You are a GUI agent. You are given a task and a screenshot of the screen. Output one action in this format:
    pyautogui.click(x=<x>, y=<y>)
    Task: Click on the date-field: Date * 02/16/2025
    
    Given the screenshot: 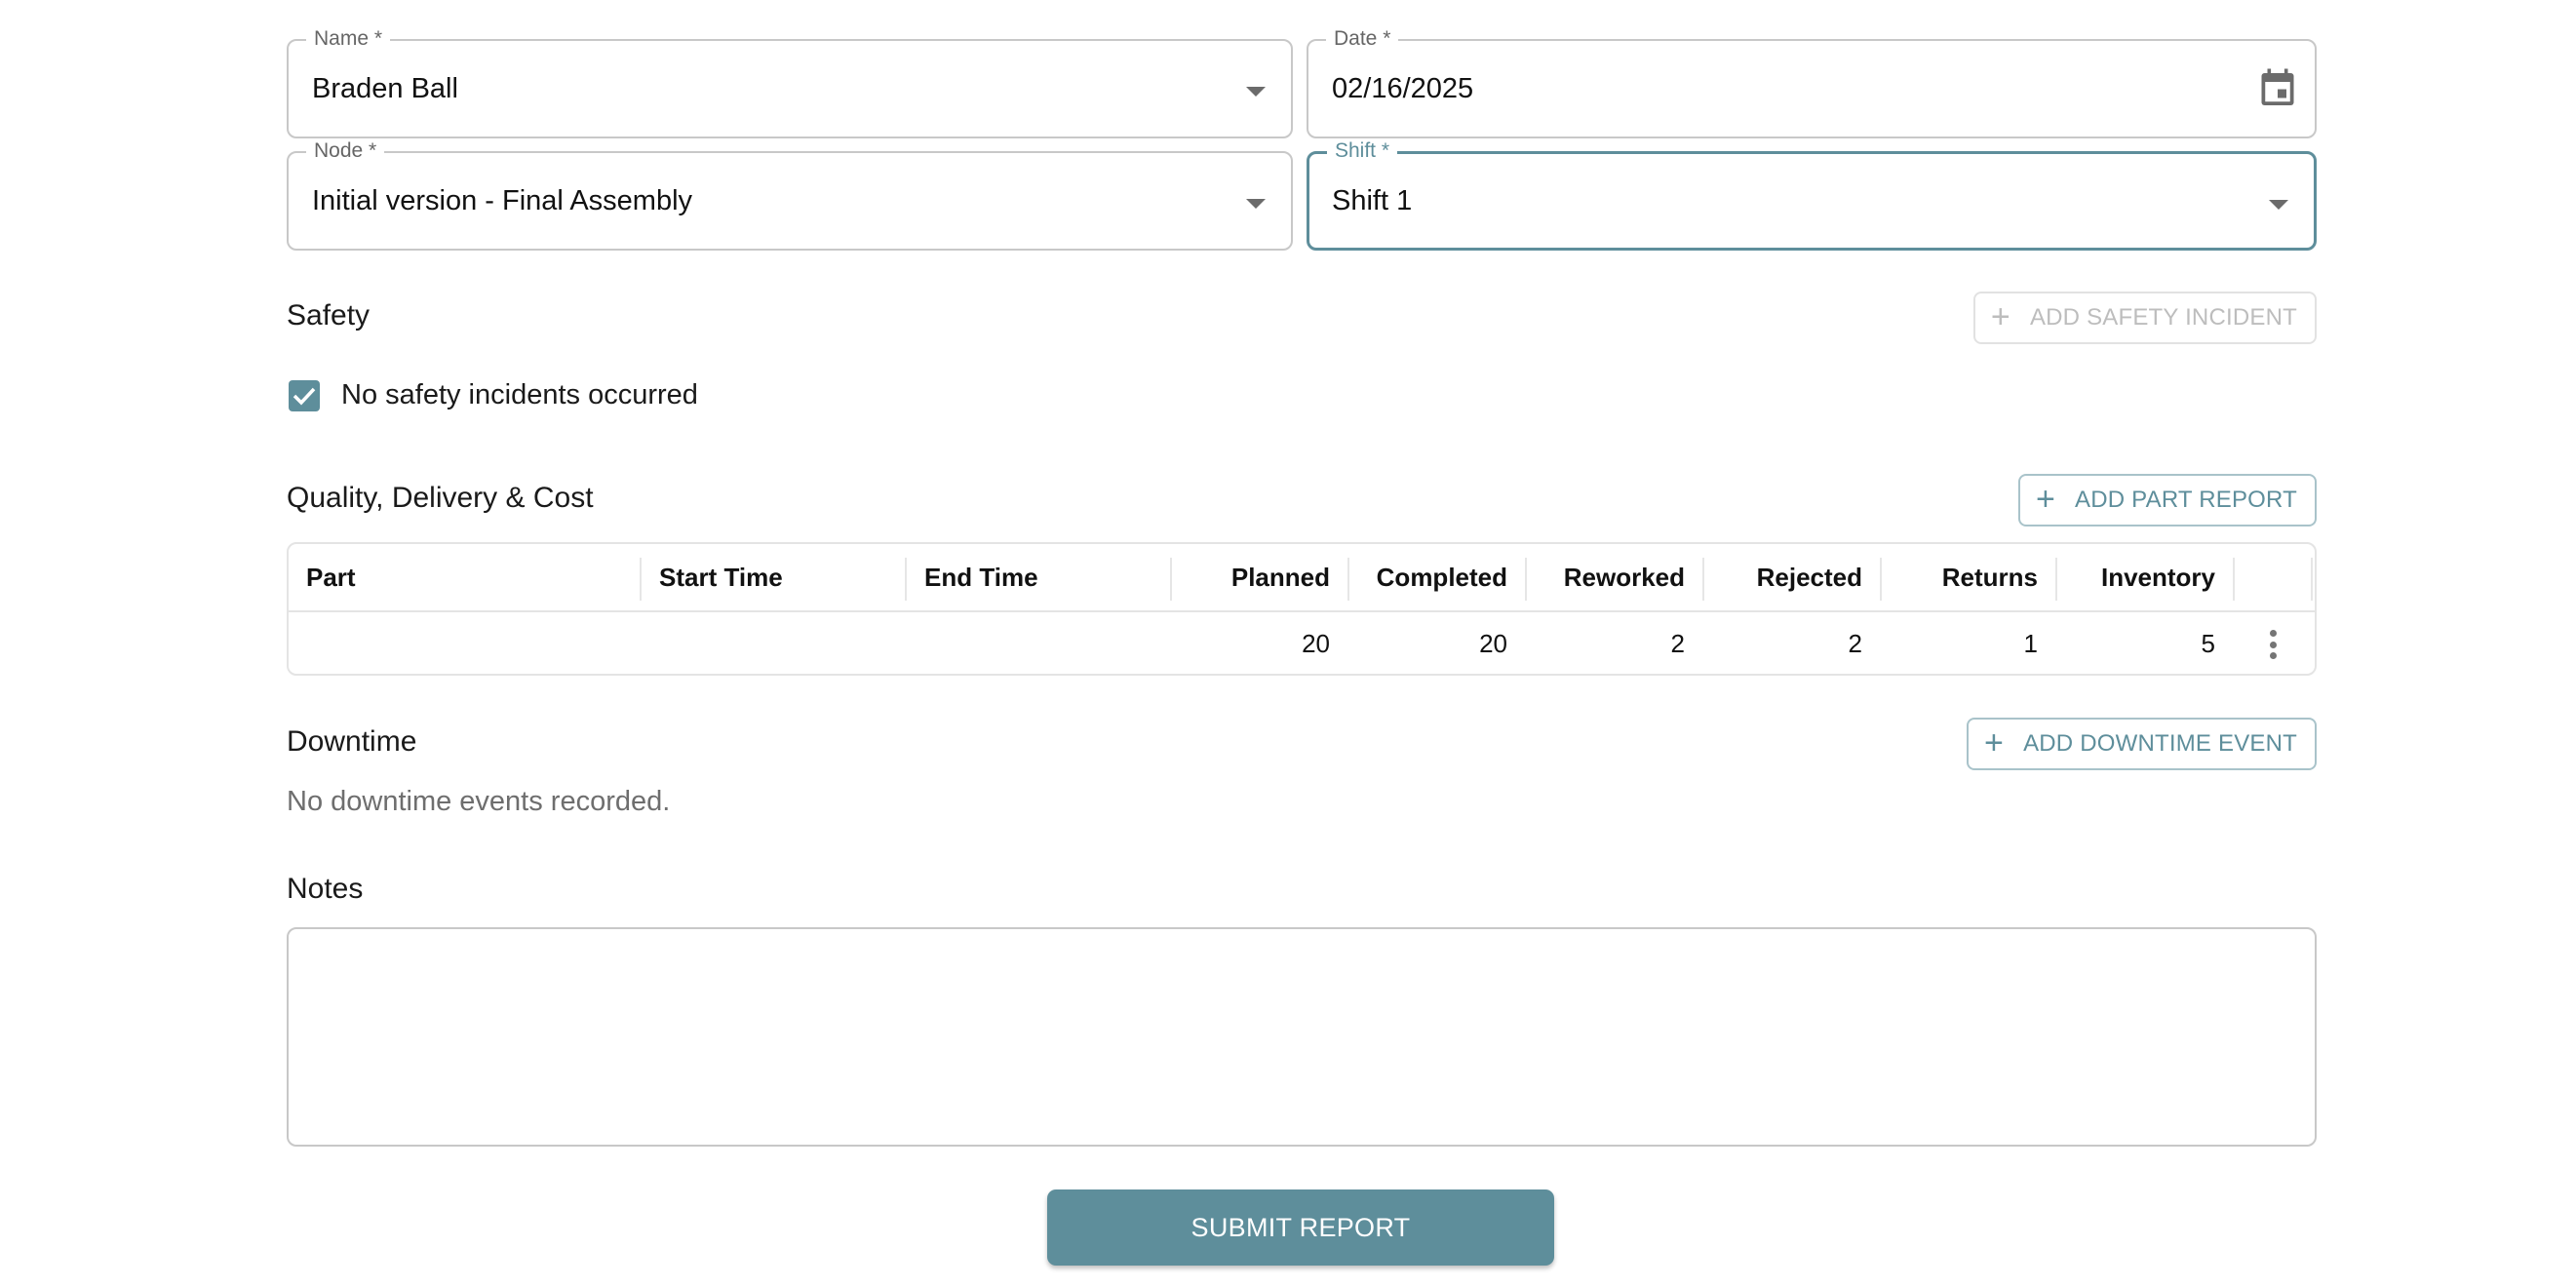 What is the action you would take?
    pyautogui.click(x=1812, y=82)
    